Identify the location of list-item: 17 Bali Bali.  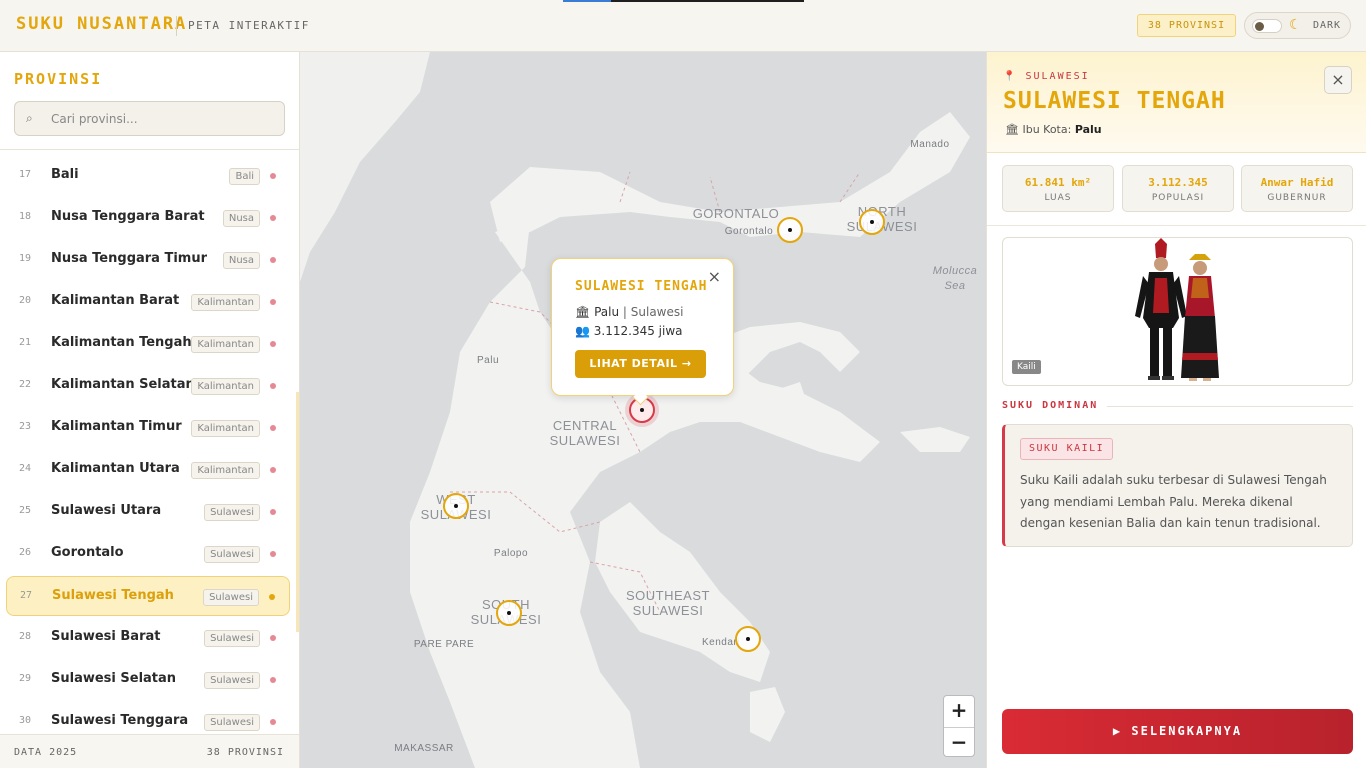
(148, 176).